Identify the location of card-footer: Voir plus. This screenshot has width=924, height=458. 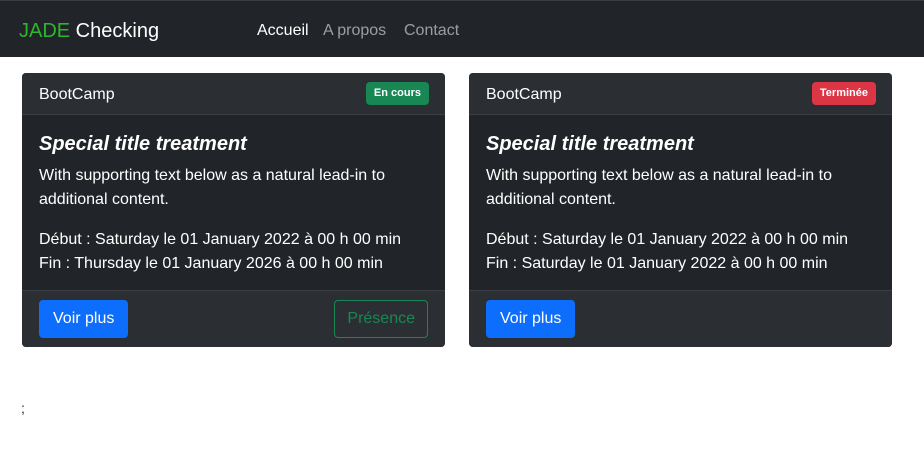
(680, 318).